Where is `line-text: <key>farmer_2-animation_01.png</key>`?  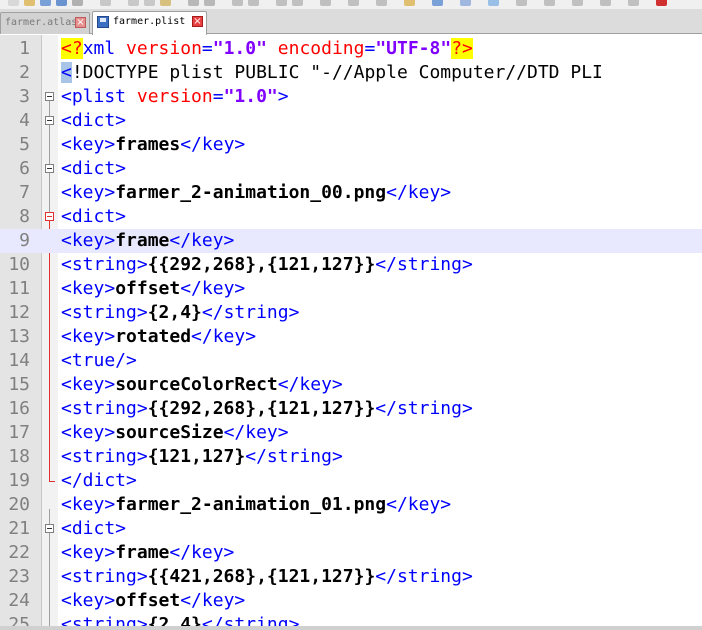
line-text: <key>farmer_2-animation_01.png</key> is located at coordinates (256, 505).